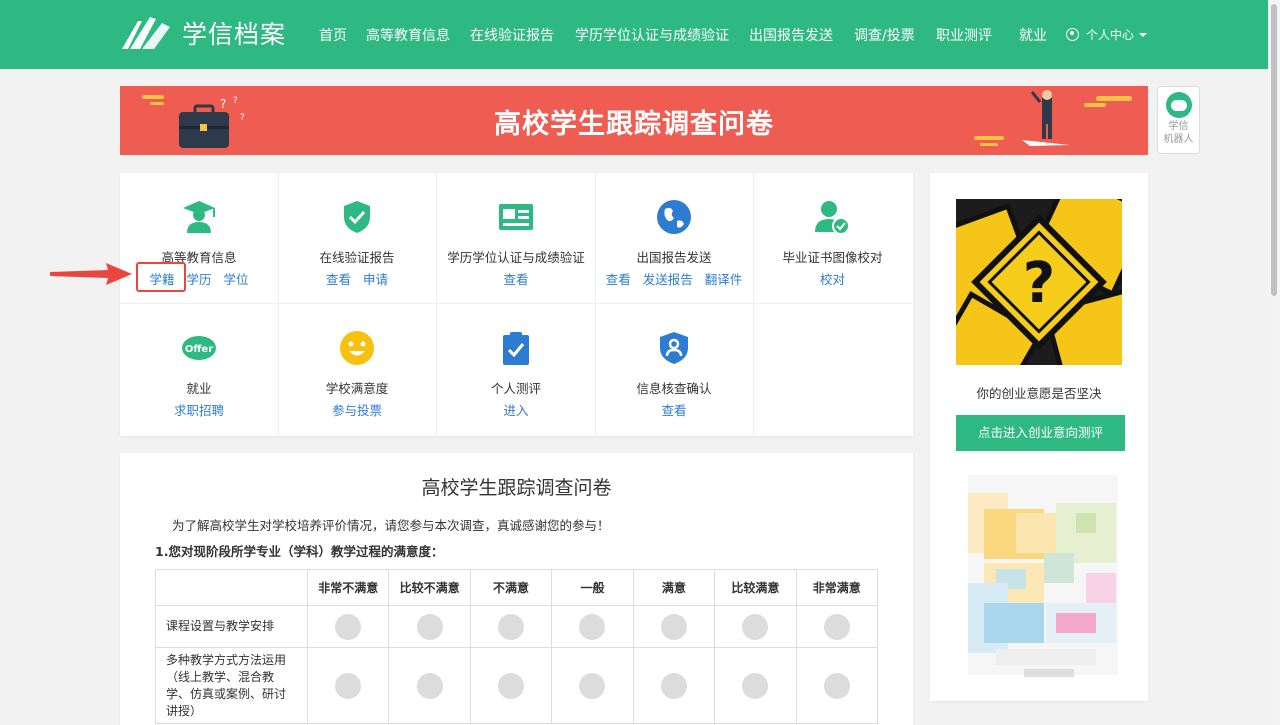  What do you see at coordinates (91, 274) in the screenshot?
I see `red-arrow-icon` at bounding box center [91, 274].